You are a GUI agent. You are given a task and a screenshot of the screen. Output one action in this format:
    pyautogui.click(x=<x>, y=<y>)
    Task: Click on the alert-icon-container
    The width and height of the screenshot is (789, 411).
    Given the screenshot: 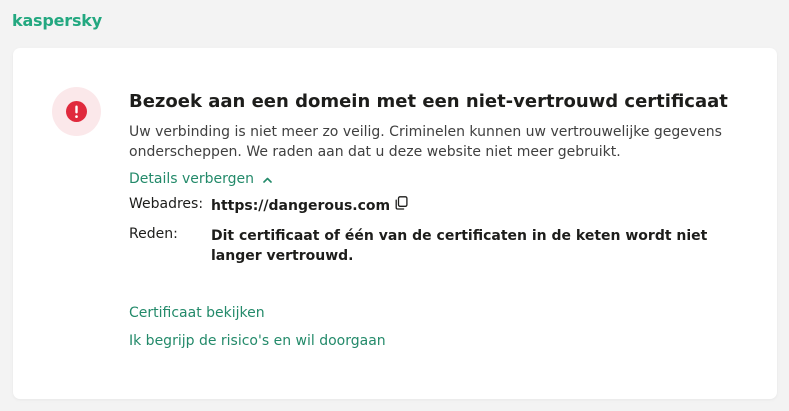 What is the action you would take?
    pyautogui.click(x=76, y=111)
    